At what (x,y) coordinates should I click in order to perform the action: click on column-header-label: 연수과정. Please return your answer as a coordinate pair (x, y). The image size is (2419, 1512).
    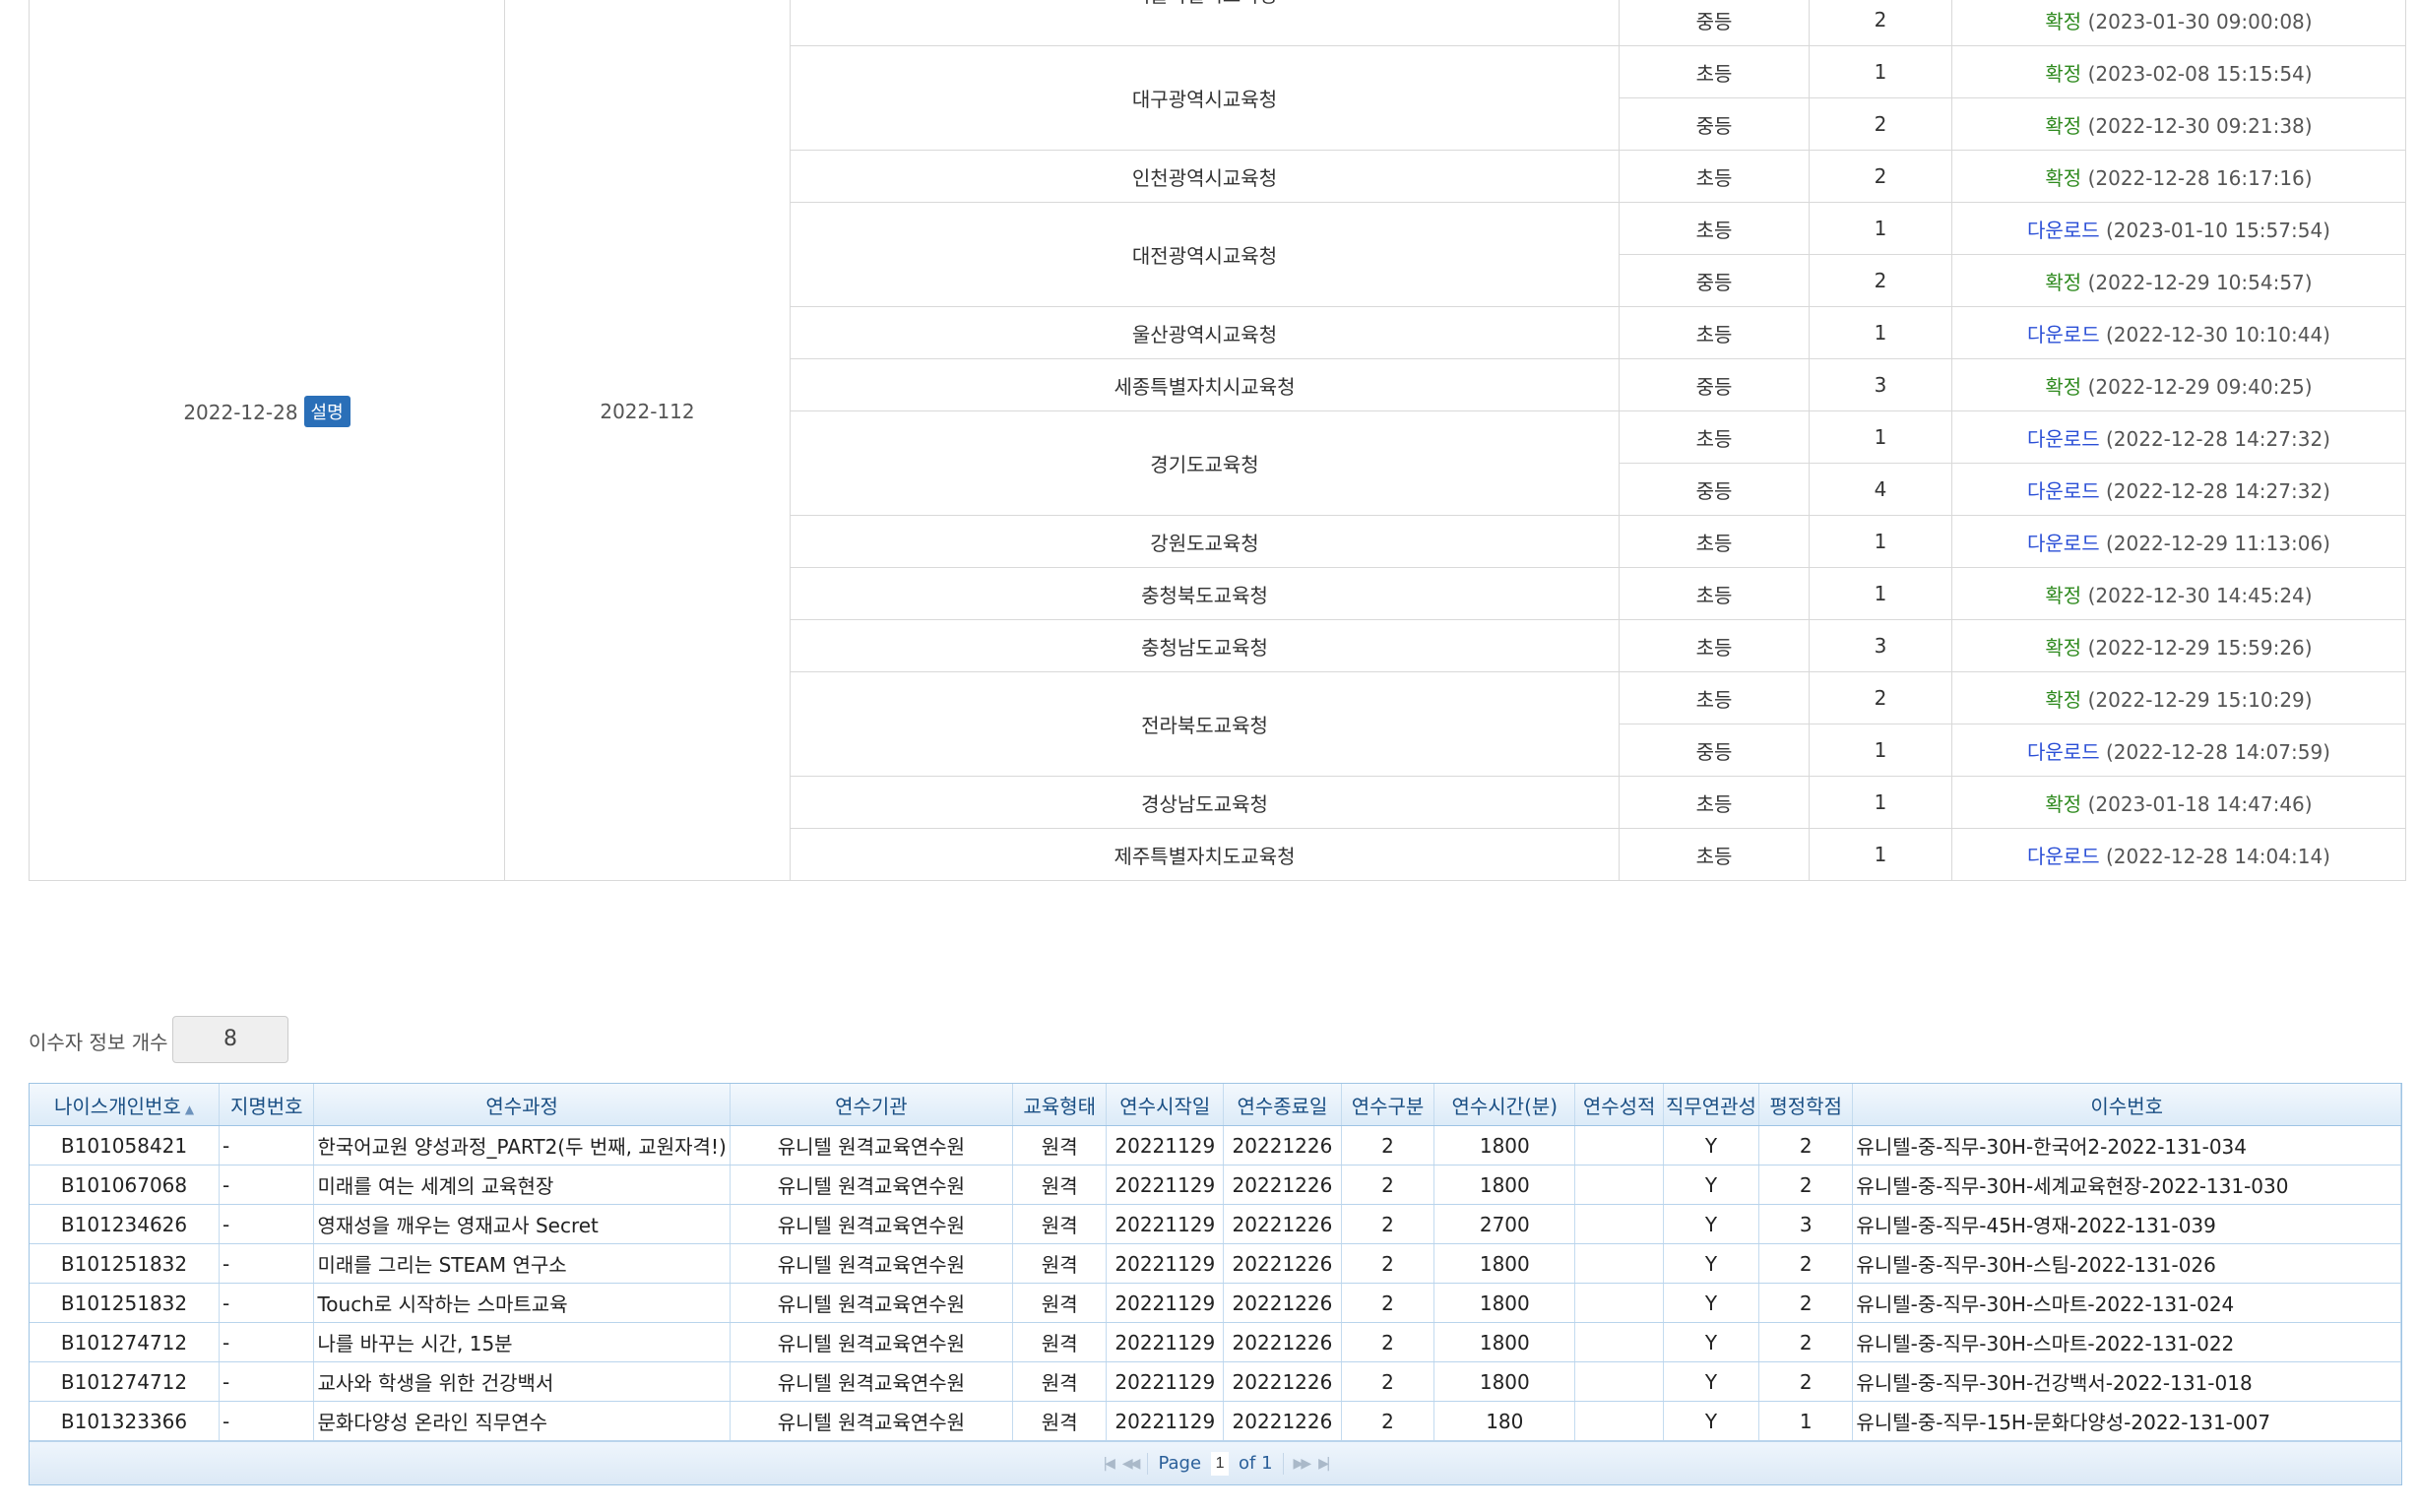
    Looking at the image, I should click on (521, 1106).